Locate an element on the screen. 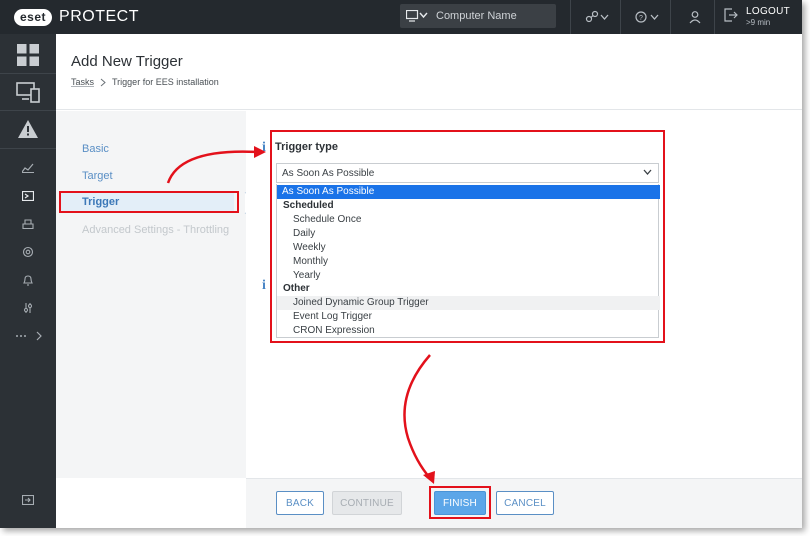  computer-search-input: Computer Name is located at coordinates (476, 16).